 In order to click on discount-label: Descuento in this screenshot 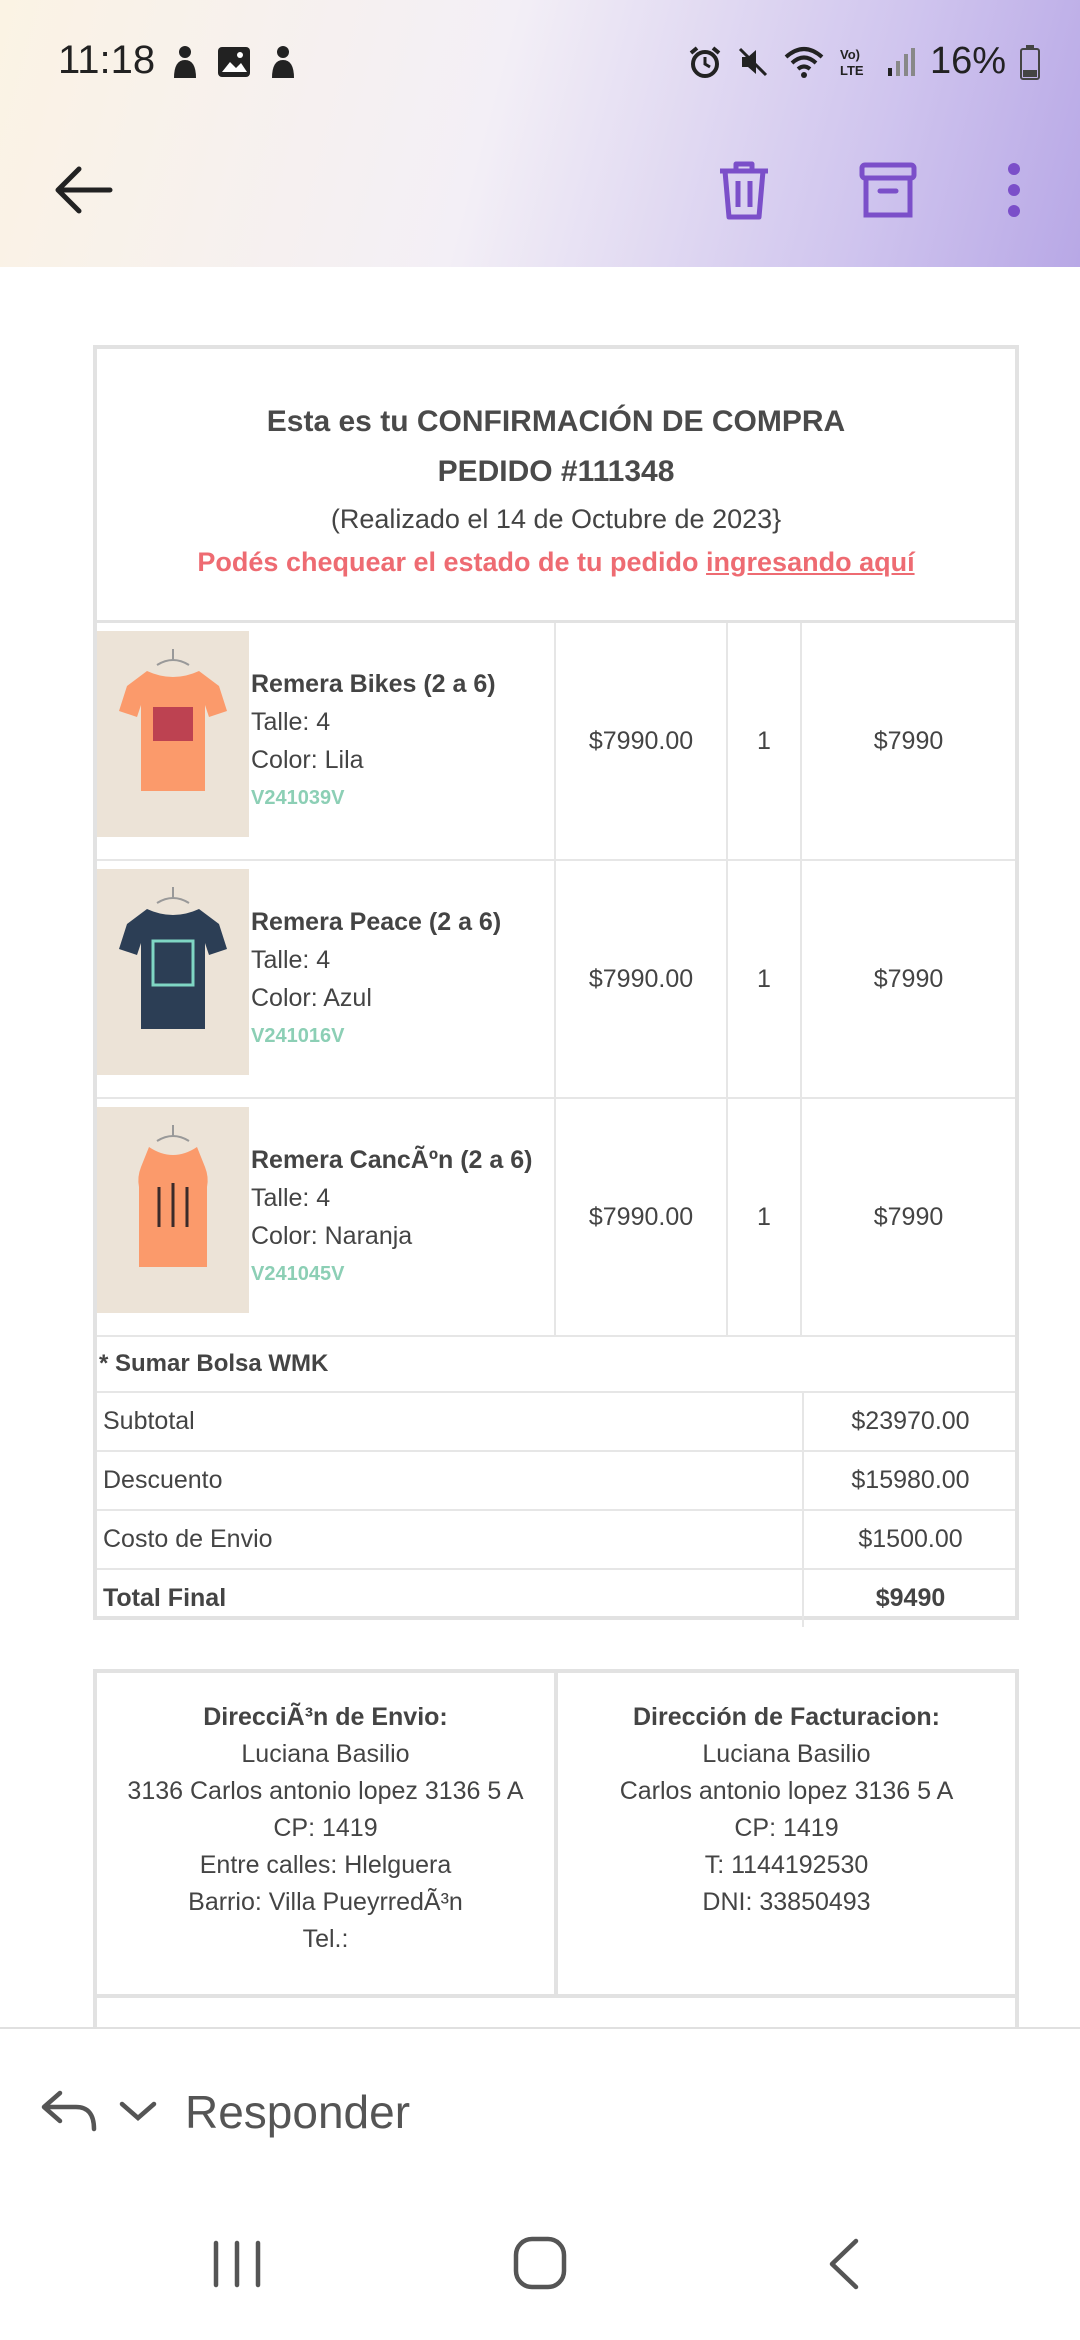, I will do `click(163, 1480)`.